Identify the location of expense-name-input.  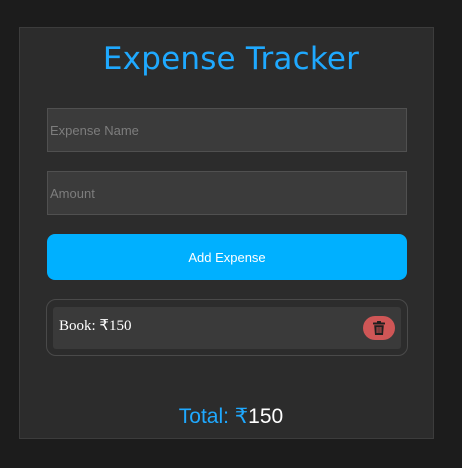
(227, 130).